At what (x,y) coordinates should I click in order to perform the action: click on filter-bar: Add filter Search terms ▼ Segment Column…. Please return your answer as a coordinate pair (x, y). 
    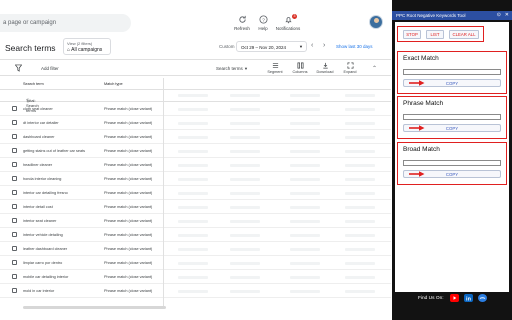
    Looking at the image, I should click on (195, 67).